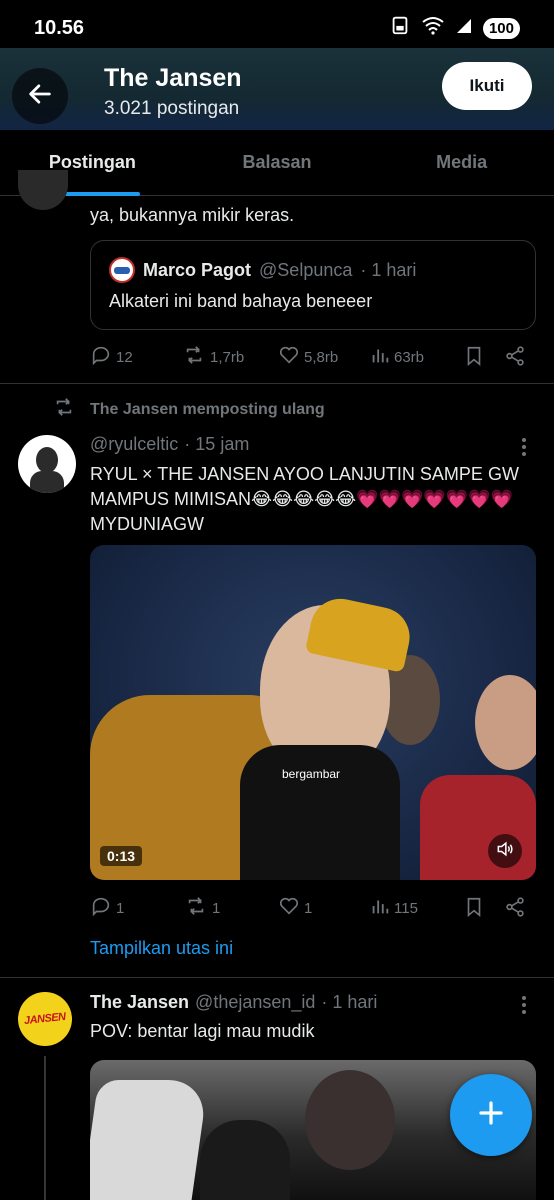  Describe the element at coordinates (406, 908) in the screenshot. I see `views-count: 115` at that location.